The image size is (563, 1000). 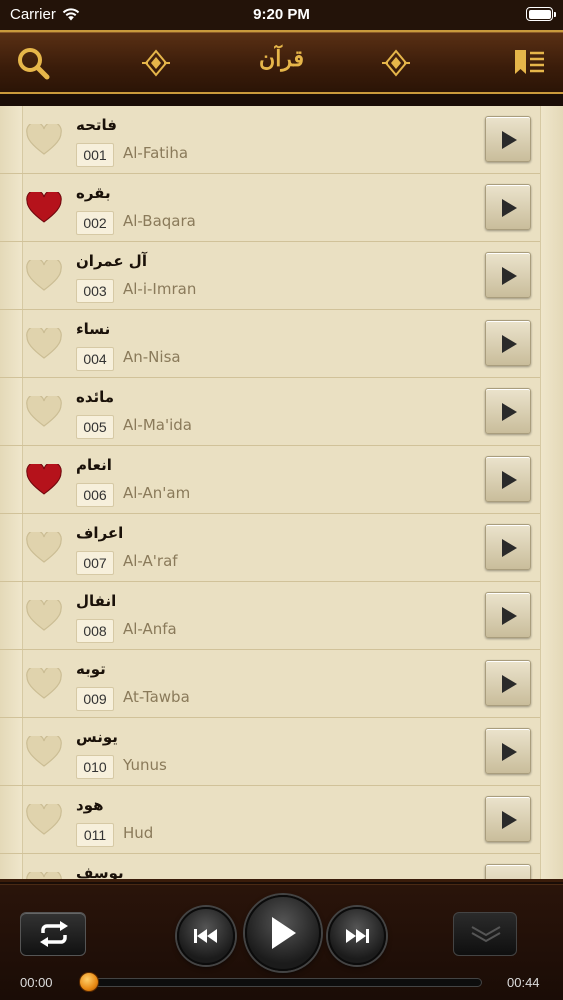 I want to click on previous-button, so click(x=206, y=936).